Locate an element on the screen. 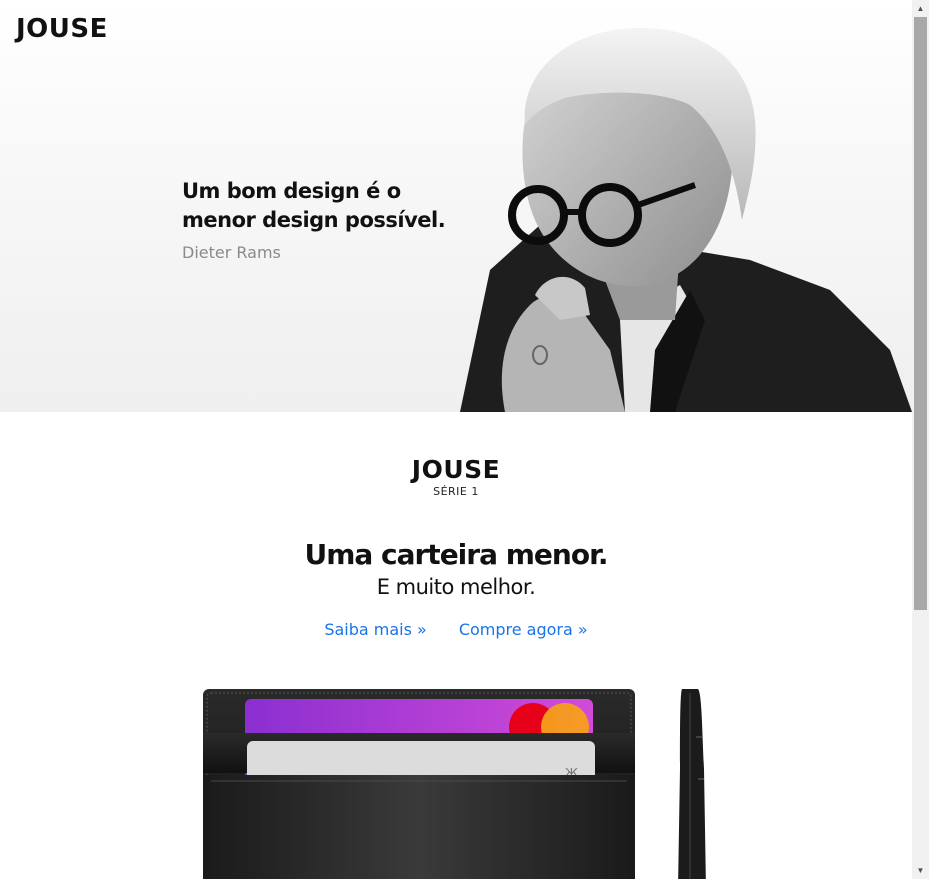 The height and width of the screenshot is (879, 929). product-subline: E muito melhor. is located at coordinates (456, 587).